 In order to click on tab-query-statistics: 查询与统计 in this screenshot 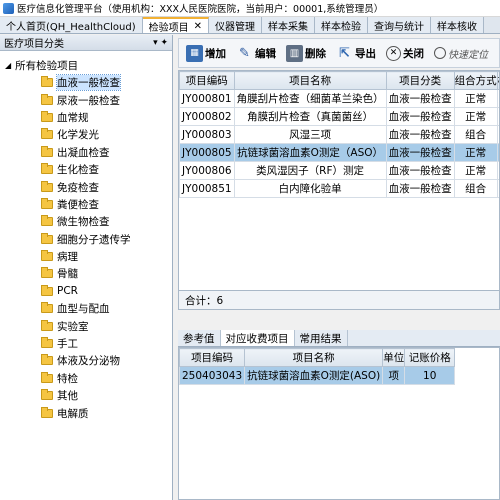, I will do `click(399, 25)`.